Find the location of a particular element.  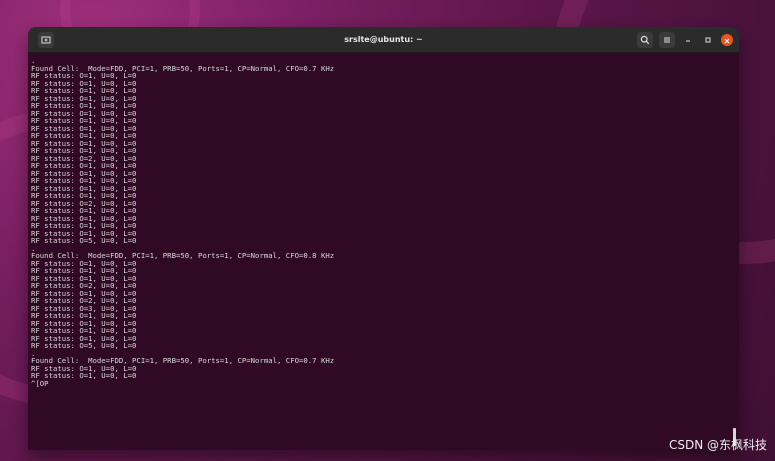

search-button is located at coordinates (645, 39).